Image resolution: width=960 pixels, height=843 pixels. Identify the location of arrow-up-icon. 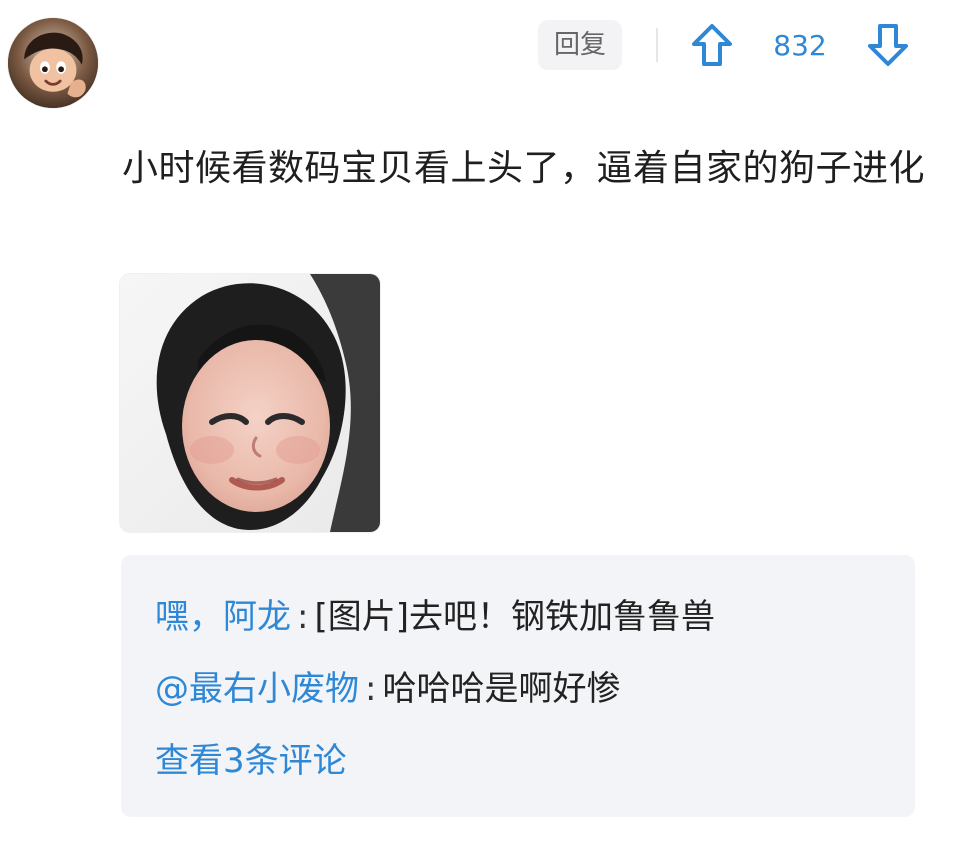
(712, 45).